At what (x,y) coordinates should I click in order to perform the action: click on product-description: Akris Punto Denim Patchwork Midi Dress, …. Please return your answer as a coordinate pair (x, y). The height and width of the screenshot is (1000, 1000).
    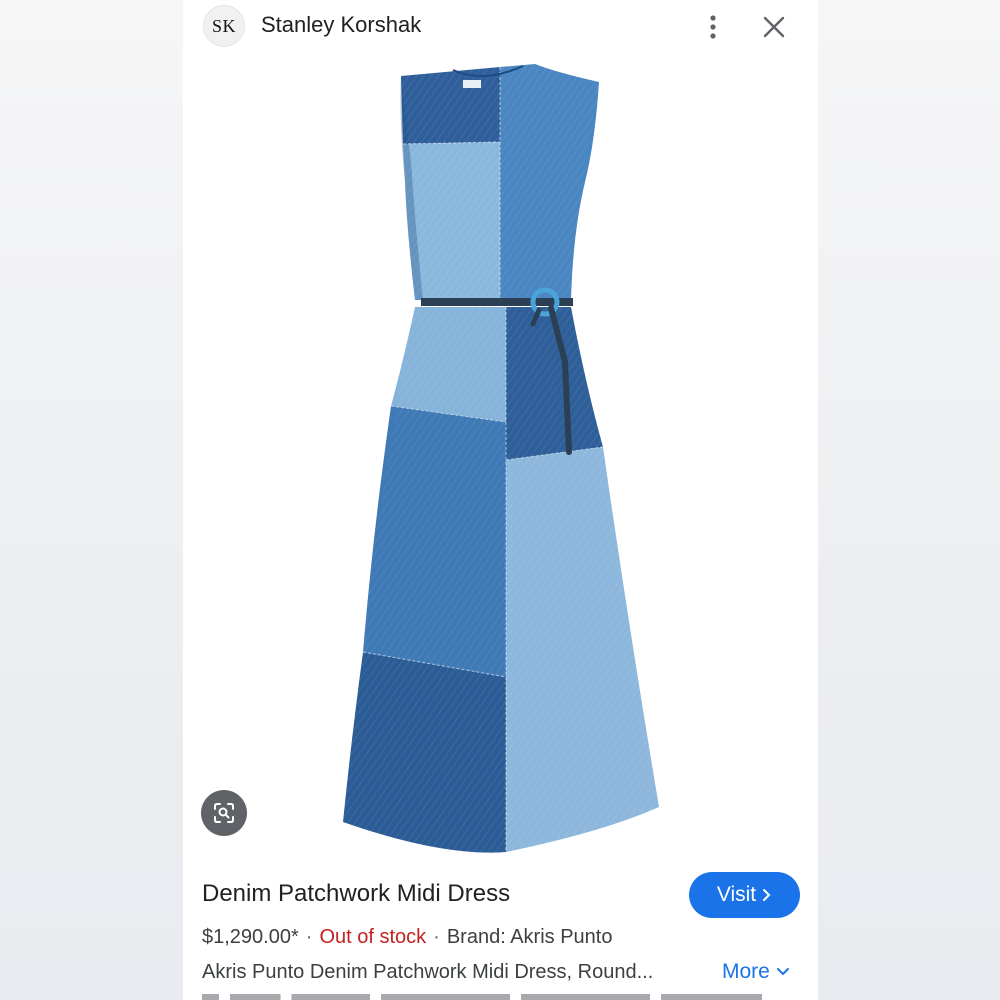
    Looking at the image, I should click on (428, 972).